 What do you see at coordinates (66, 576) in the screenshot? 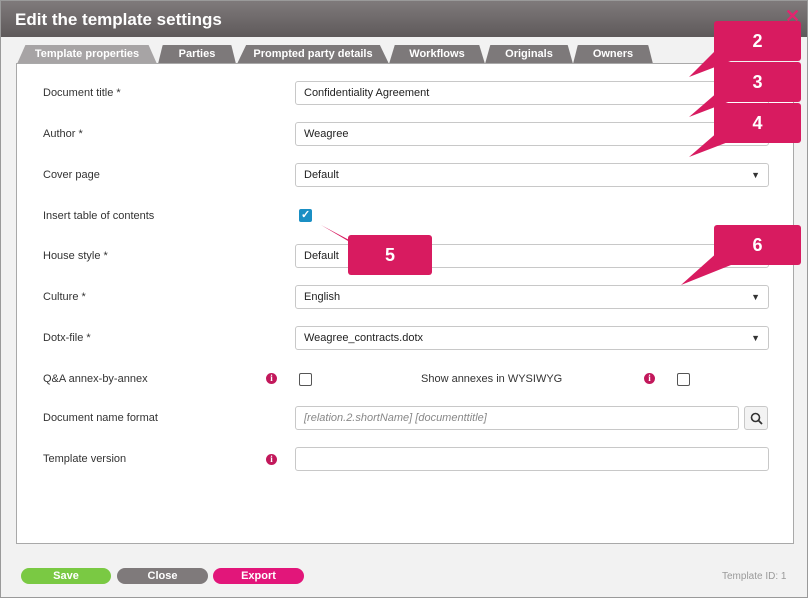
I see `save-button: Save` at bounding box center [66, 576].